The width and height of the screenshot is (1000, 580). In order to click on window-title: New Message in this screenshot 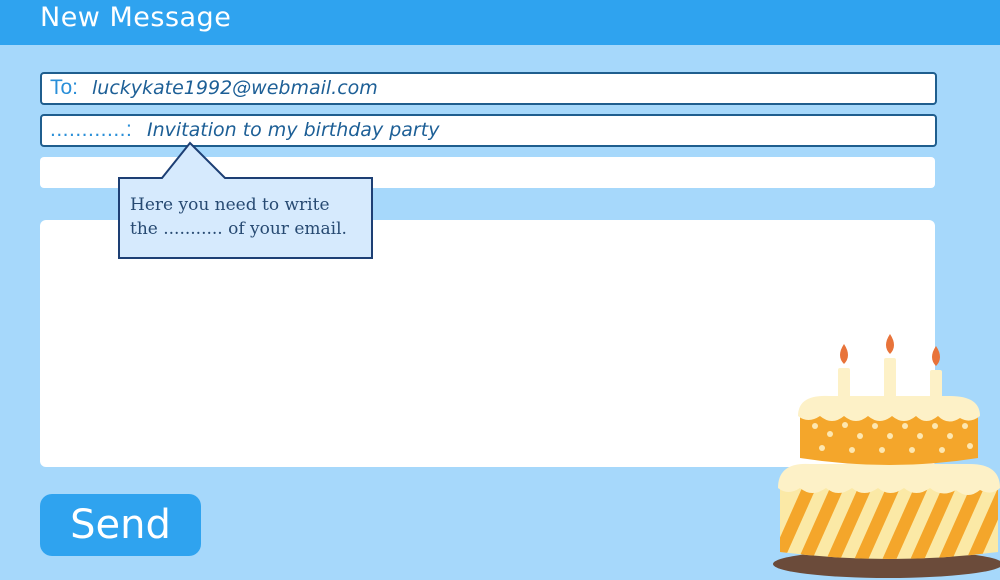, I will do `click(136, 17)`.